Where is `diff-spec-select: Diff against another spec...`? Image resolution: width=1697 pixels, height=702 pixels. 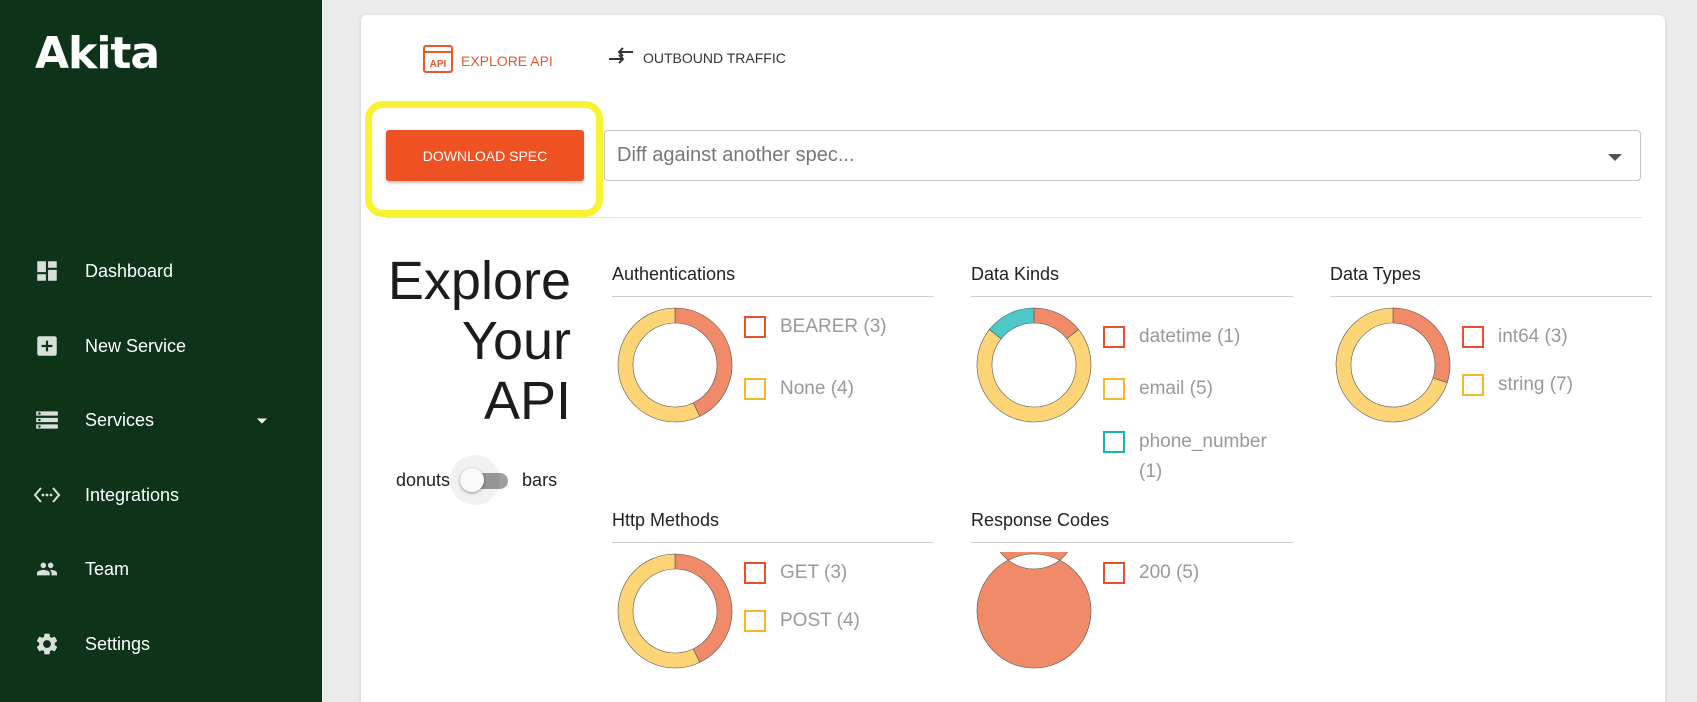
diff-spec-select: Diff against another spec... is located at coordinates (1122, 155).